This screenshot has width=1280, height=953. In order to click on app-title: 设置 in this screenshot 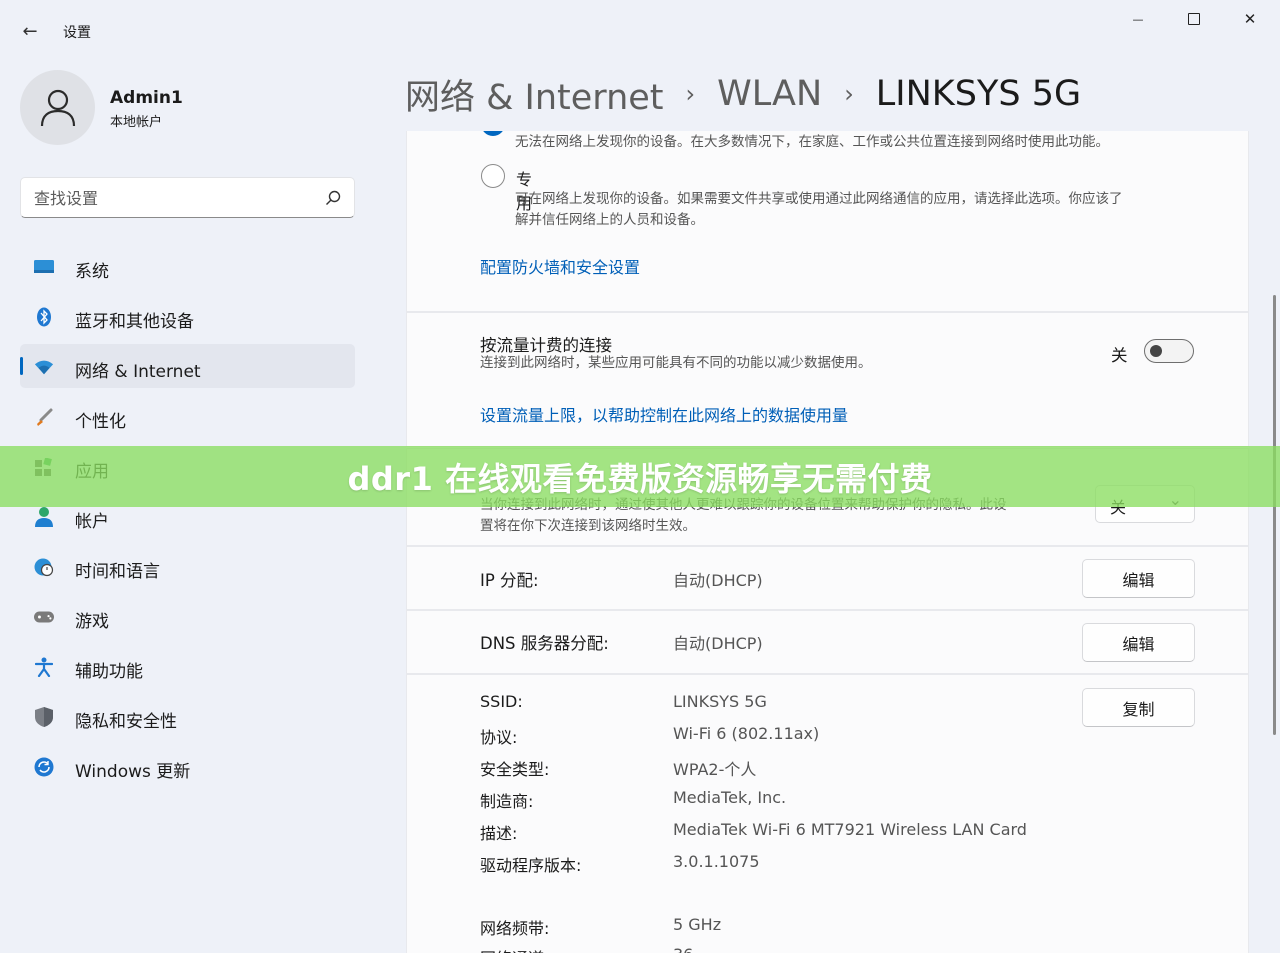, I will do `click(77, 33)`.